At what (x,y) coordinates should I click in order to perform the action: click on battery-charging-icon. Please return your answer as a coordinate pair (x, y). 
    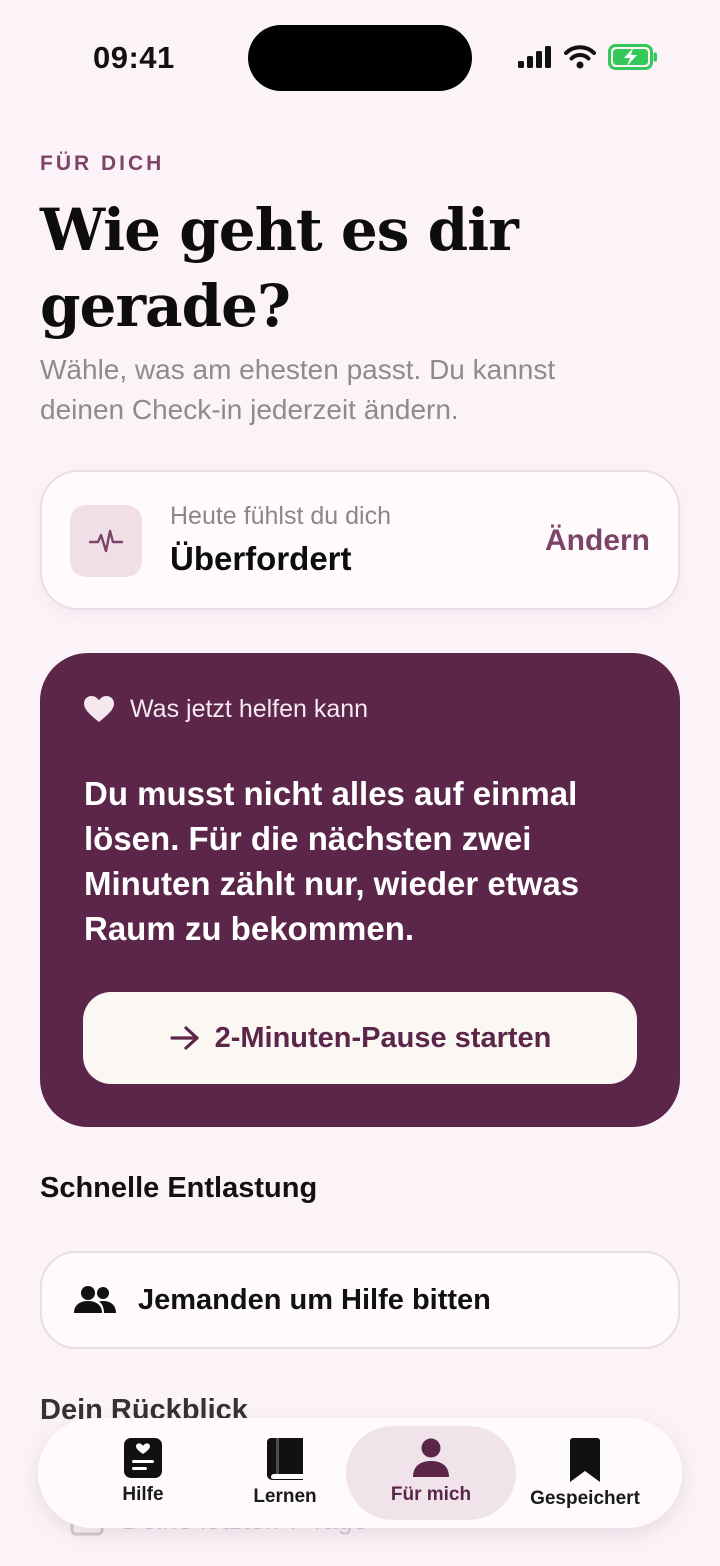
    Looking at the image, I should click on (632, 57).